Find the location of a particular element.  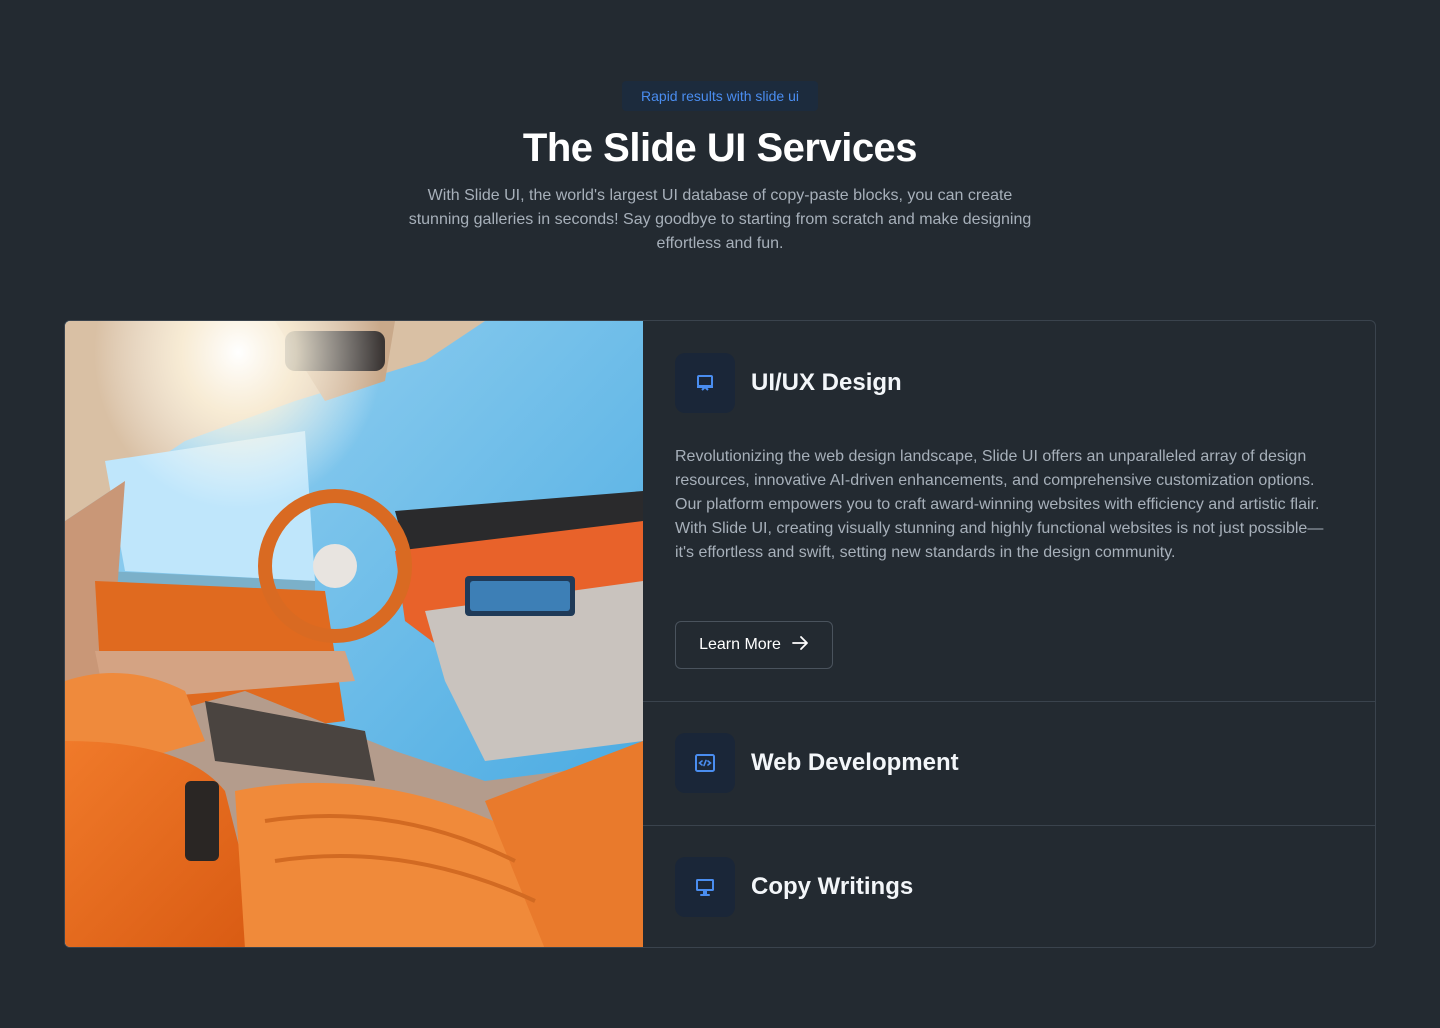

learn-more-label: Learn More is located at coordinates (740, 644).